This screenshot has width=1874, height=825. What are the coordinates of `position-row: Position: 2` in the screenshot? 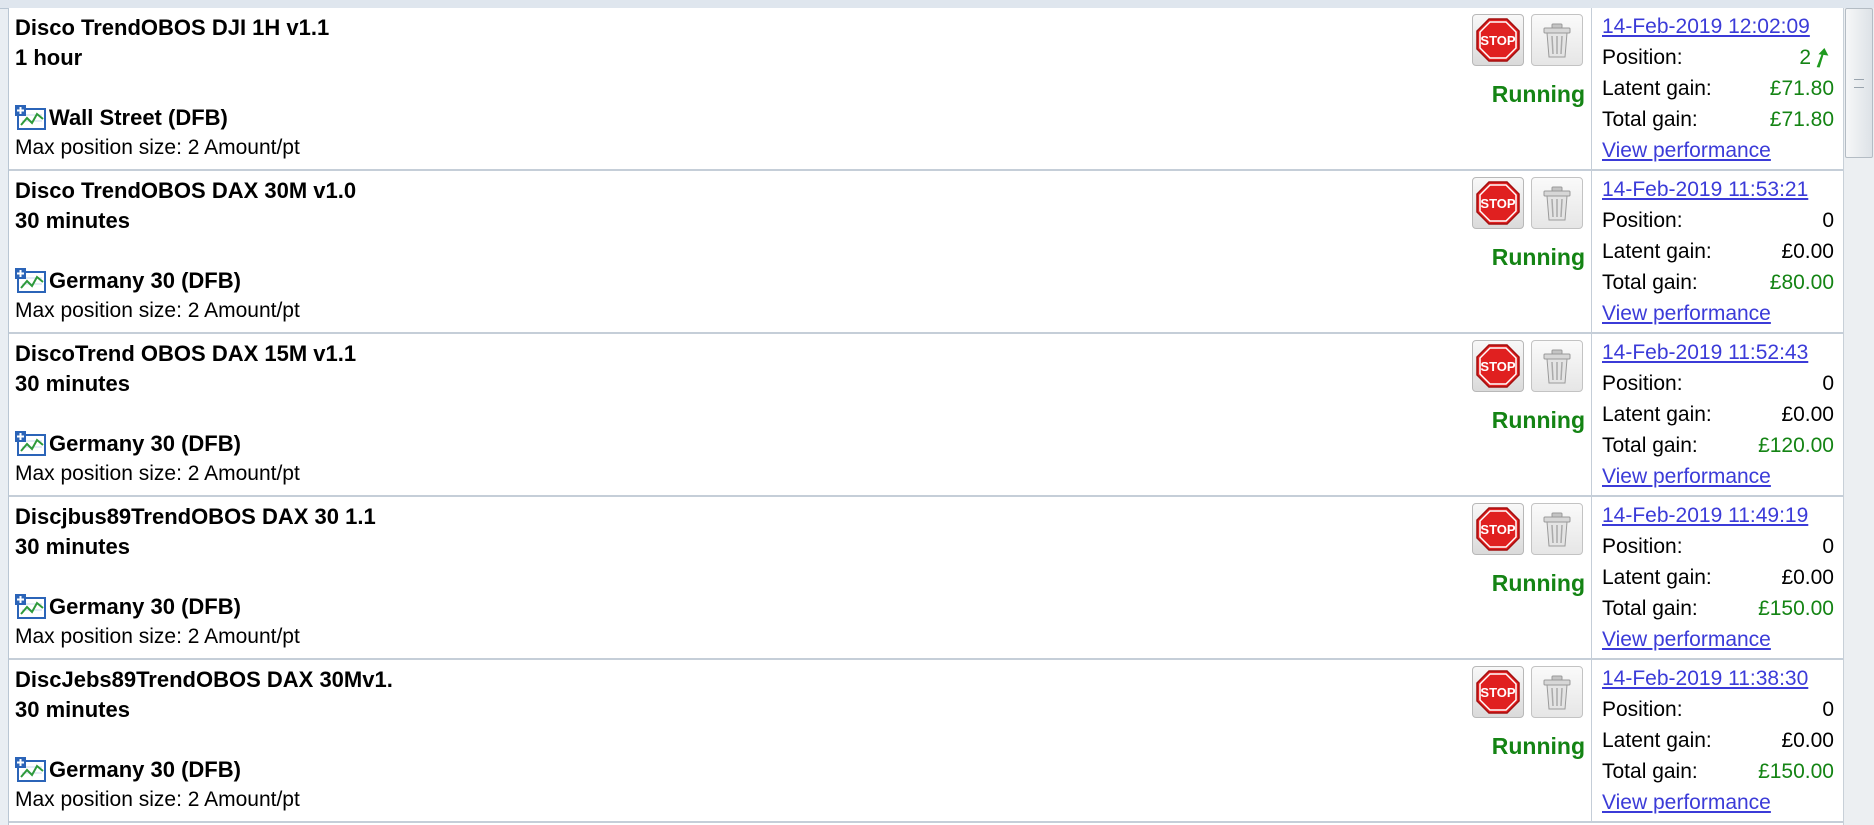 It's located at (1718, 58).